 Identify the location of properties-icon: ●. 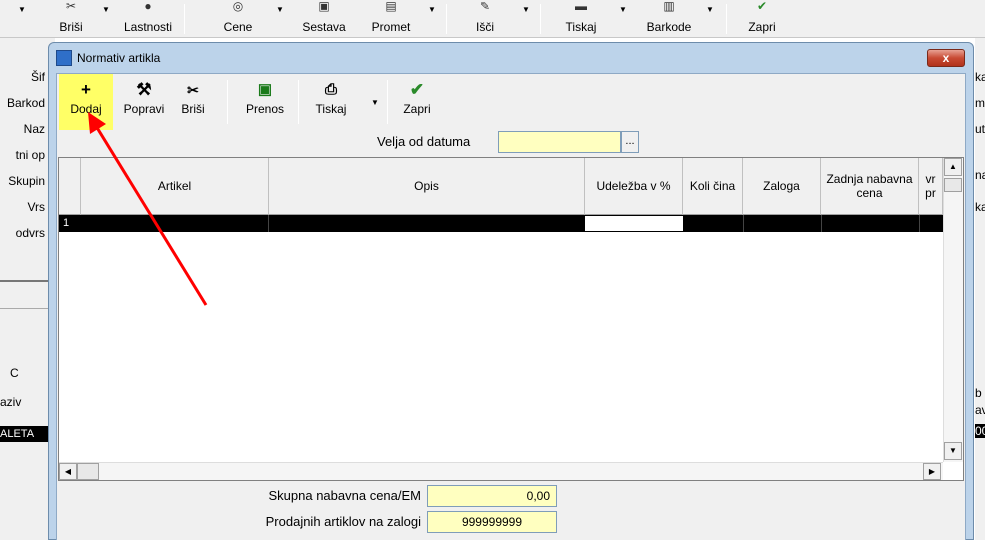
(148, 7).